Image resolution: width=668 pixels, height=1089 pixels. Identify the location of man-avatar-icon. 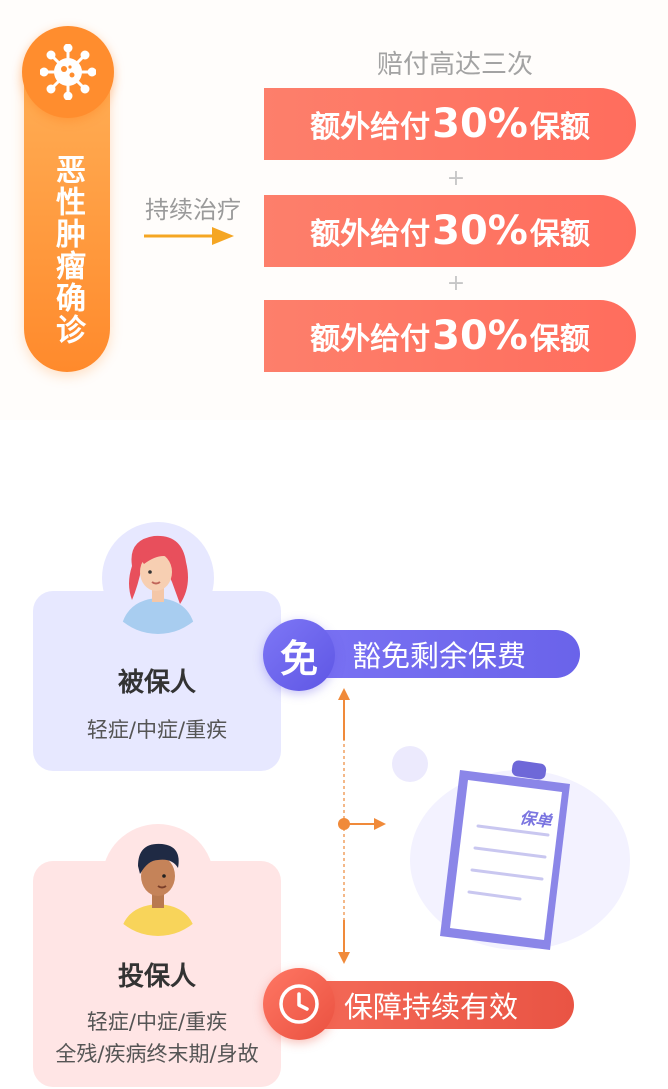
(158, 889).